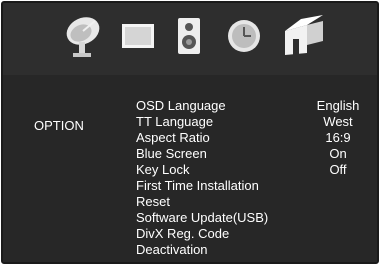  I want to click on menu-item-value: English, so click(338, 105).